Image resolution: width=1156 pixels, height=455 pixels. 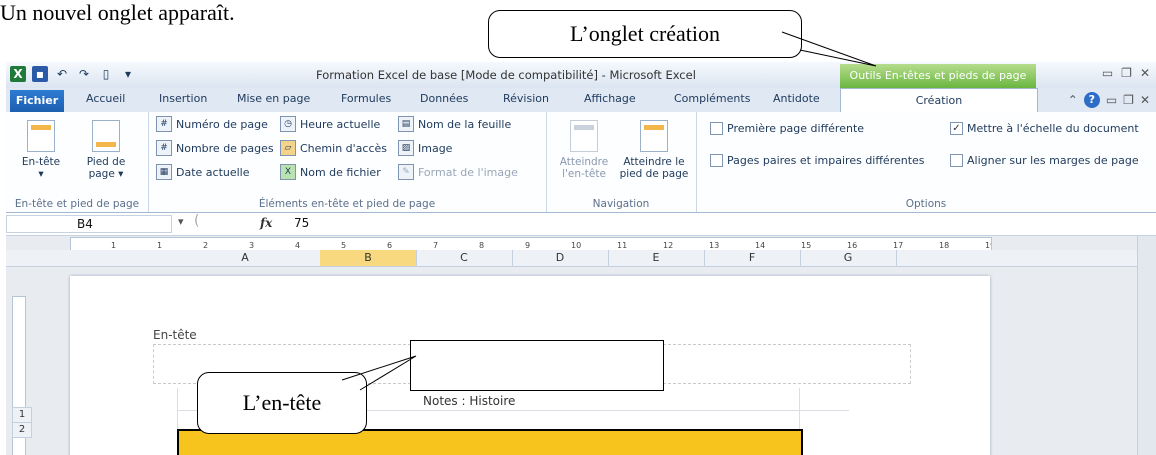 What do you see at coordinates (939, 100) in the screenshot?
I see `tab-creation: Création` at bounding box center [939, 100].